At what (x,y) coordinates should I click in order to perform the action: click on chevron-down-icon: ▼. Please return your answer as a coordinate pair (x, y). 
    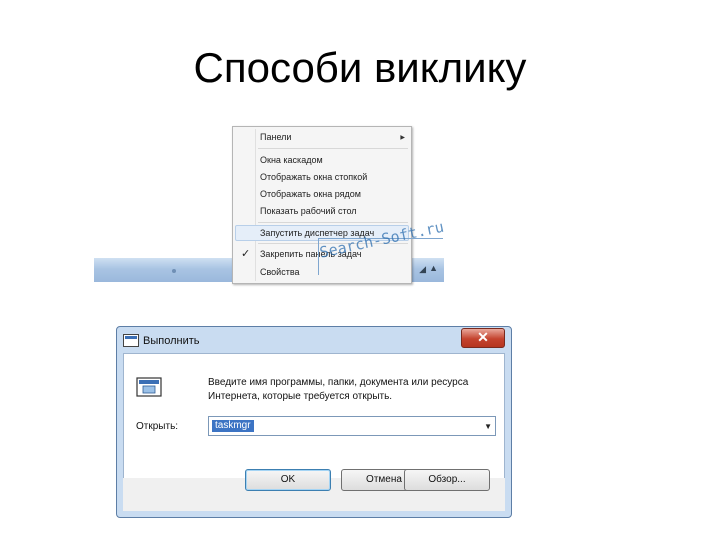
    Looking at the image, I should click on (488, 426).